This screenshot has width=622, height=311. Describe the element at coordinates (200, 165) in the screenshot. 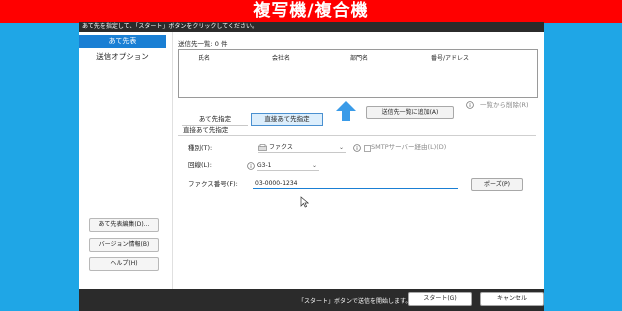

I see `line-label: 回線(L):` at that location.